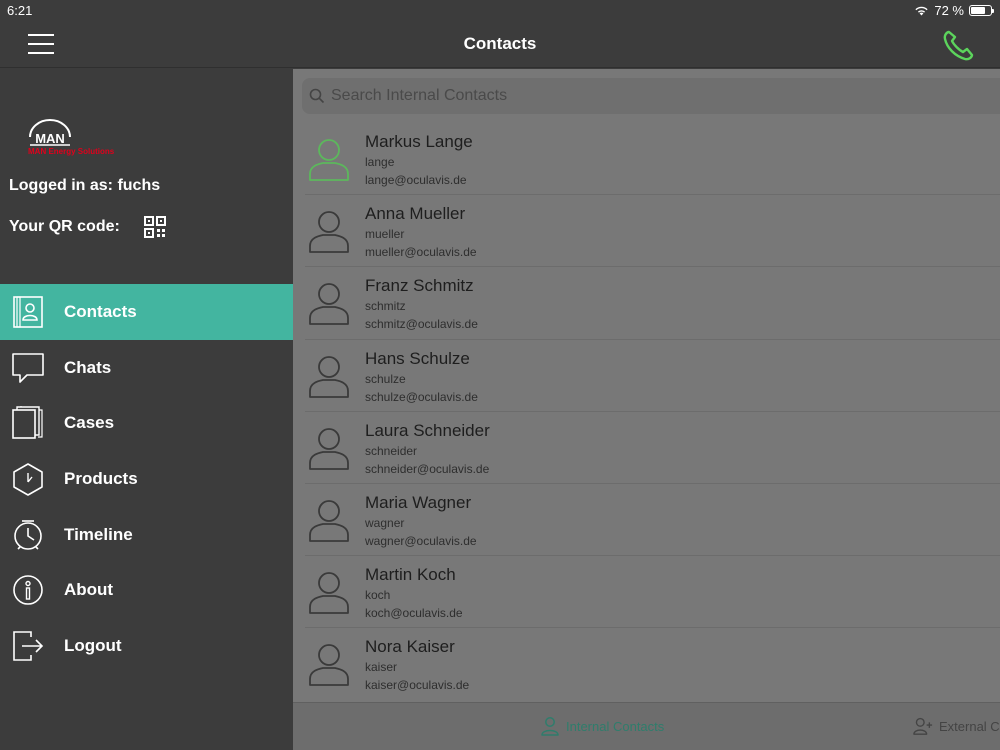  I want to click on contact-username: kaiser, so click(381, 667).